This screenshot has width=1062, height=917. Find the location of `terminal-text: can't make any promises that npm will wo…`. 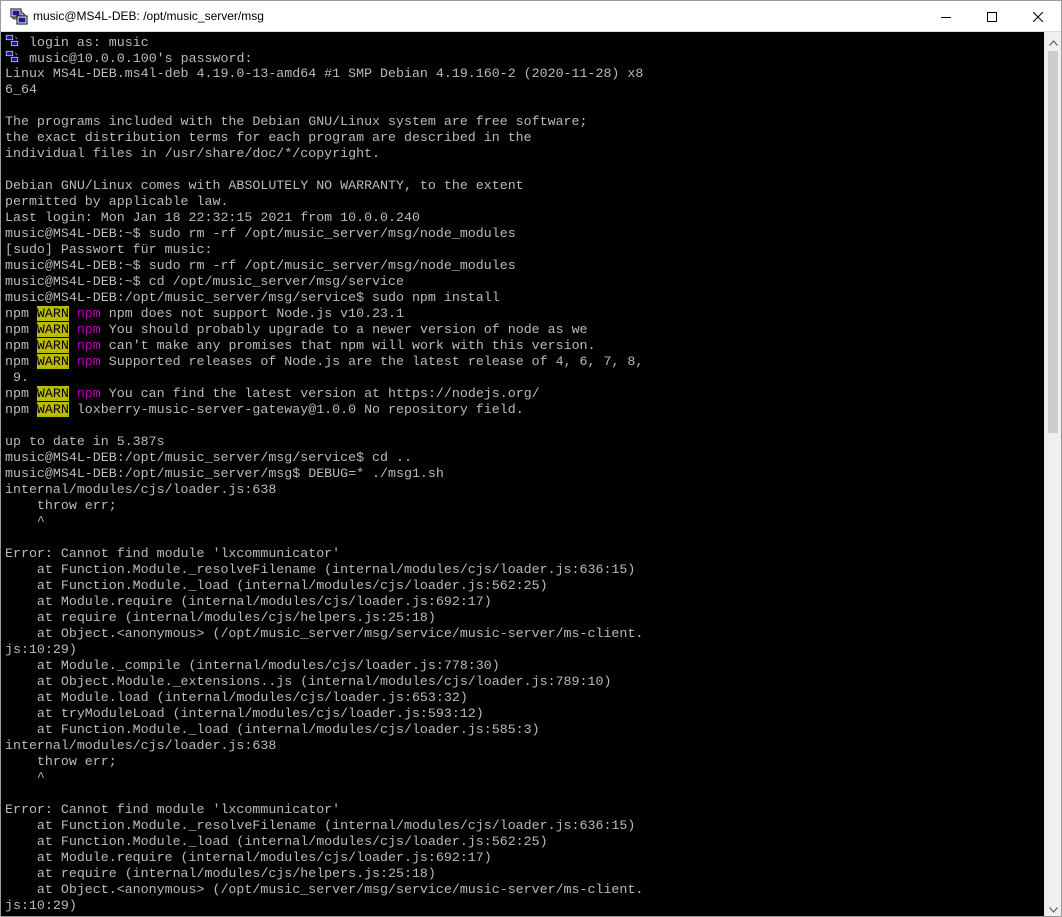

terminal-text: can't make any promises that npm will wo… is located at coordinates (348, 345).